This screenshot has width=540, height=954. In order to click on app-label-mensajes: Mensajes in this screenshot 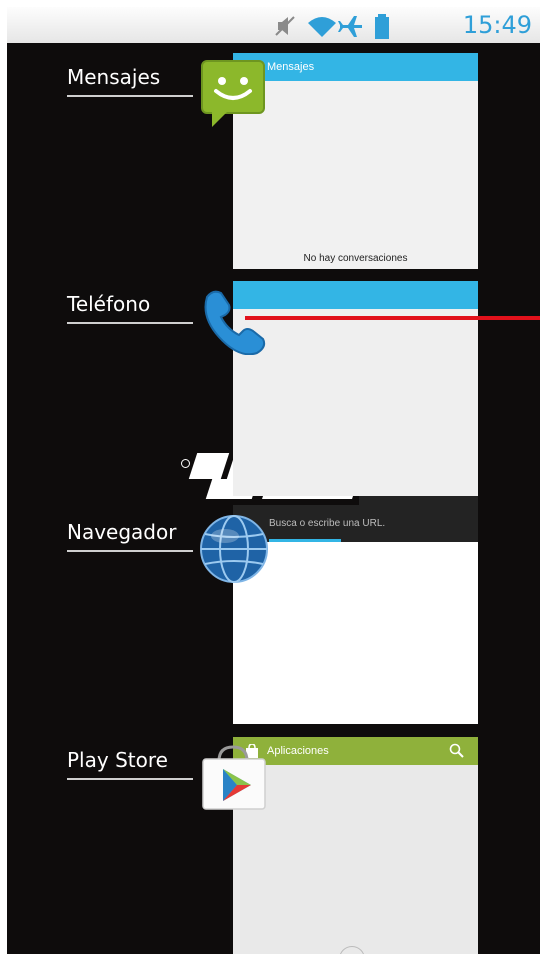, I will do `click(114, 77)`.